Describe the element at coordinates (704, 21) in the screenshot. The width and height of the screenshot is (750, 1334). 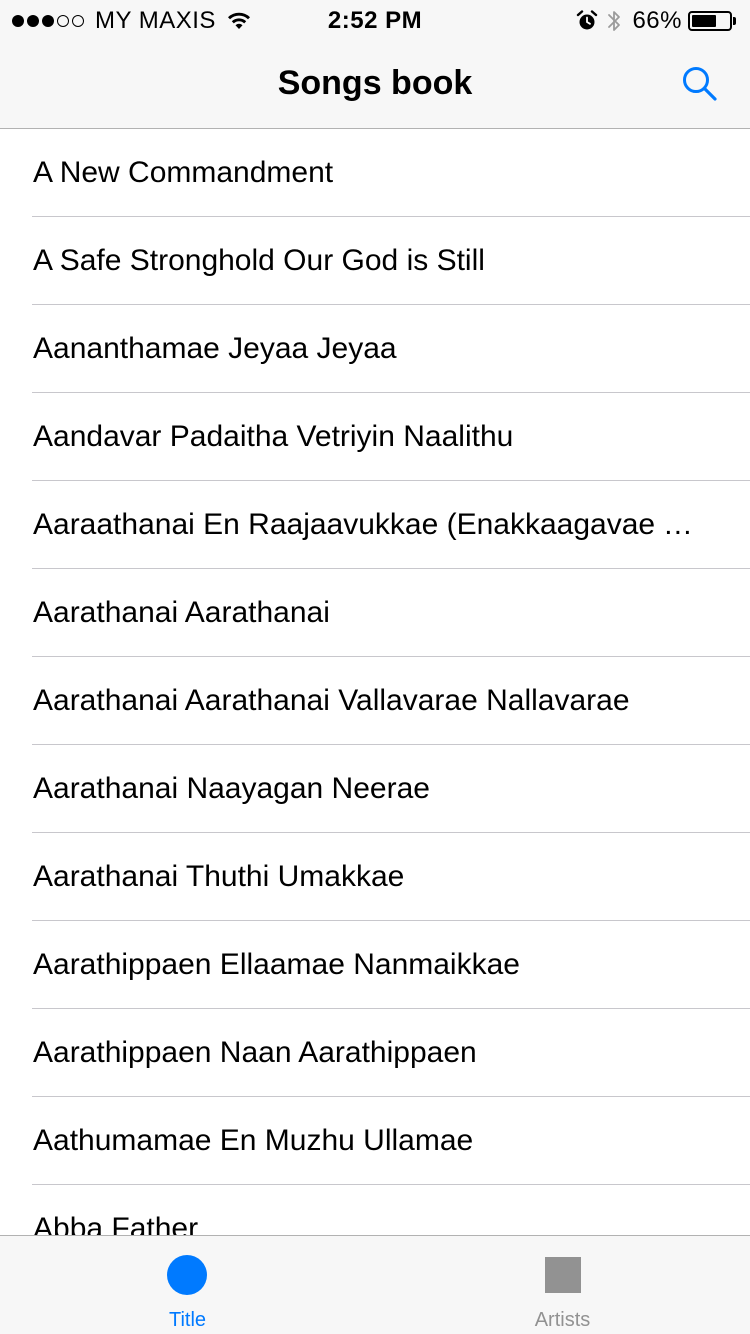
I see `battery-fill` at that location.